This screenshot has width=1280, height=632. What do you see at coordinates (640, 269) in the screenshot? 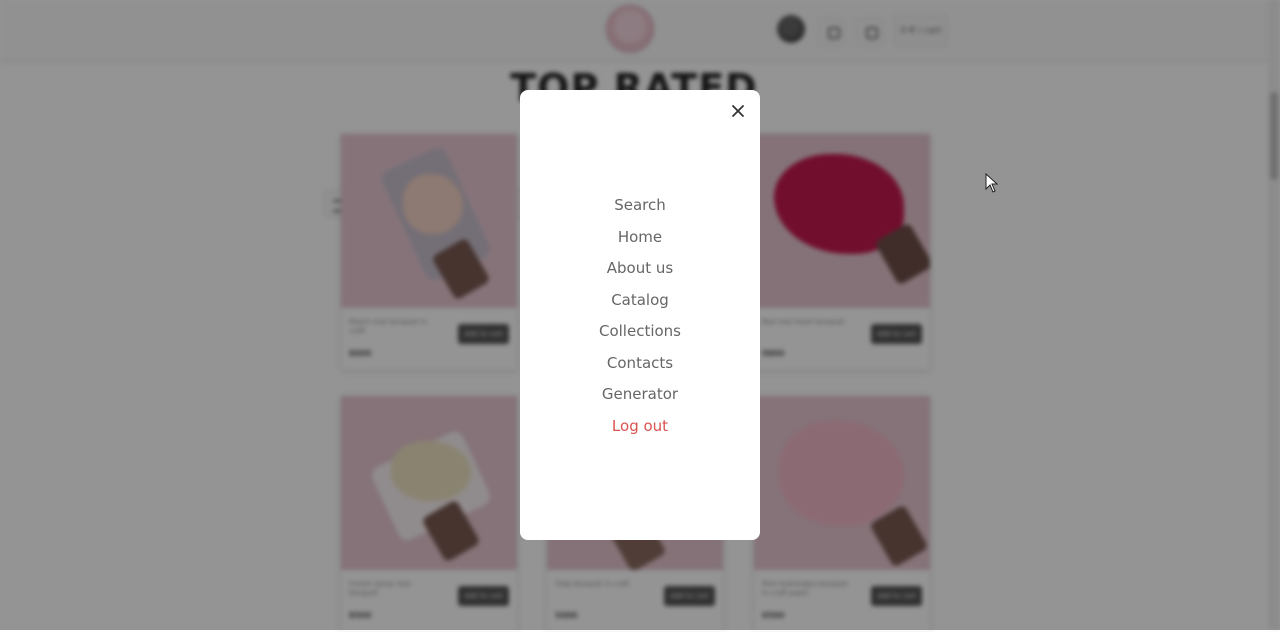
I see `menu-item-about-us: About us` at bounding box center [640, 269].